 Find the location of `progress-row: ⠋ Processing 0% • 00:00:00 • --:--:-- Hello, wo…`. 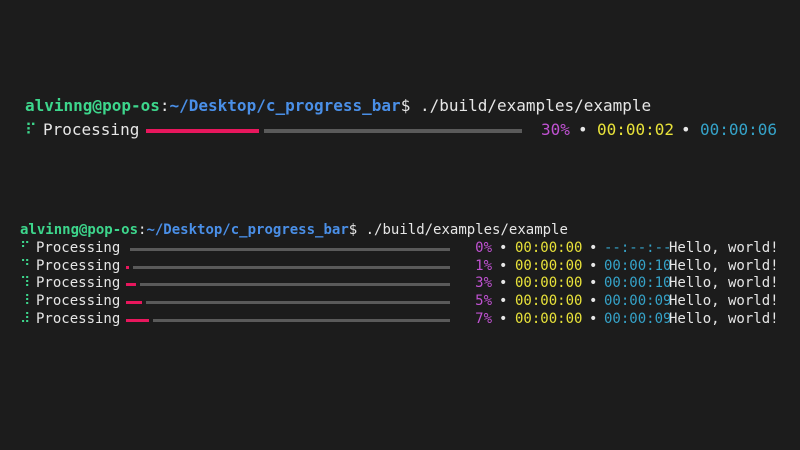

progress-row: ⠋ Processing 0% • 00:00:00 • --:--:-- Hello, wo… is located at coordinates (400, 249).